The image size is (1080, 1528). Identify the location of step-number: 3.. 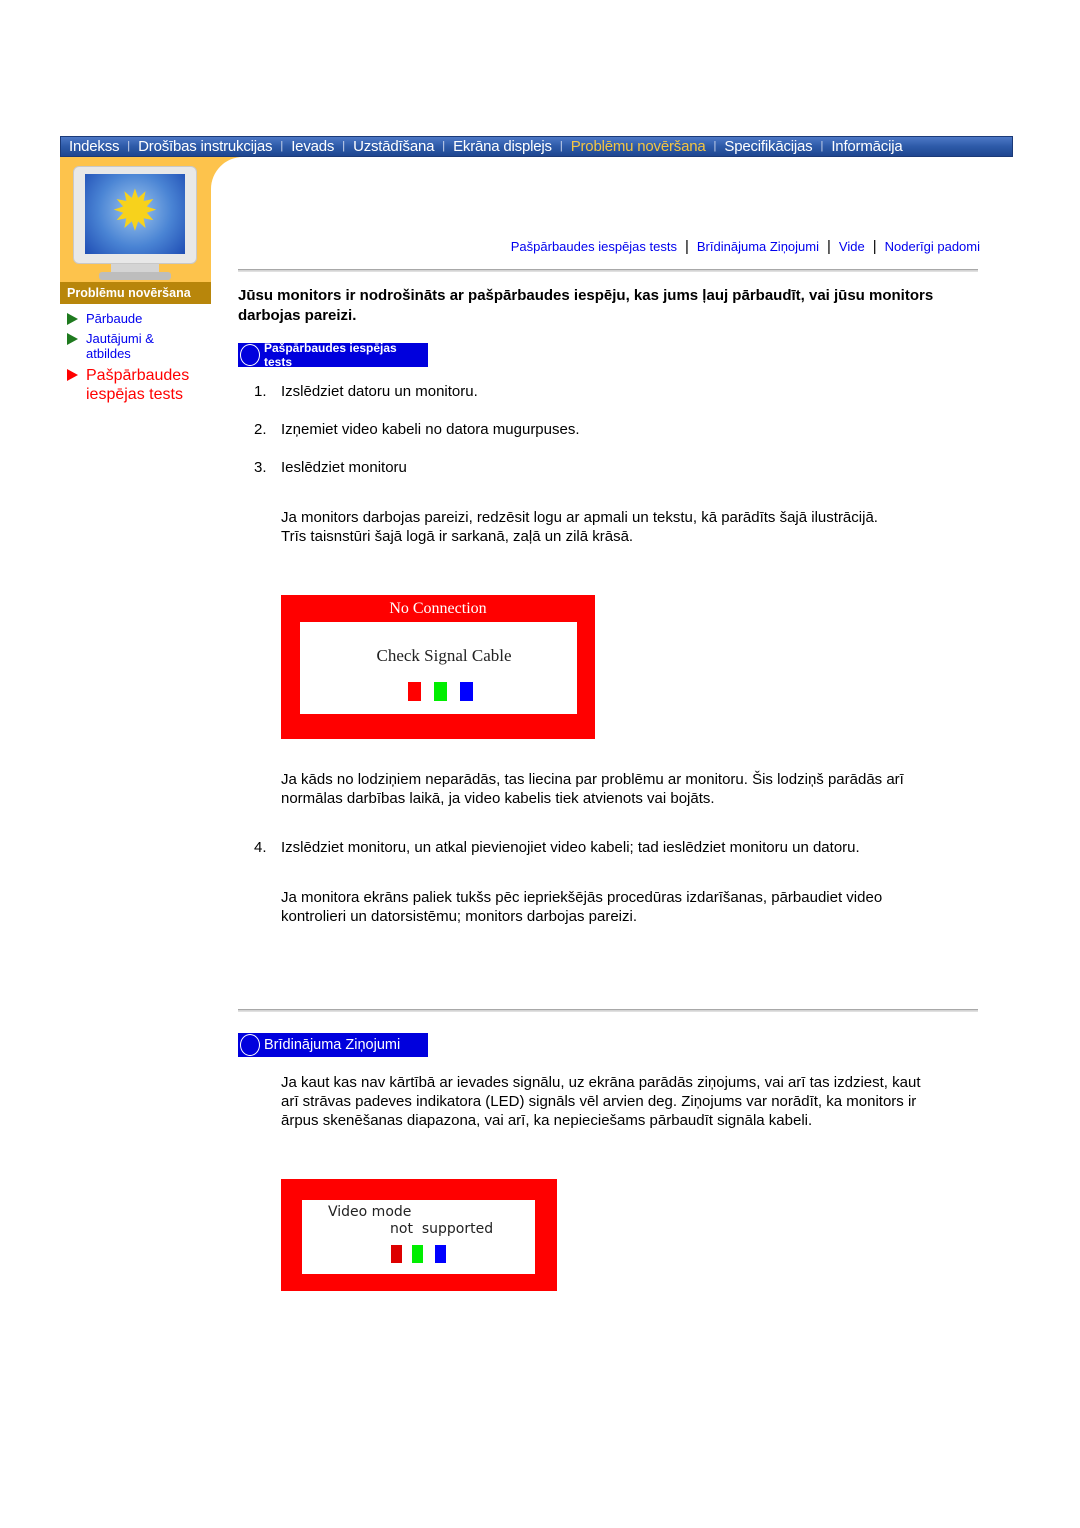
(260, 467).